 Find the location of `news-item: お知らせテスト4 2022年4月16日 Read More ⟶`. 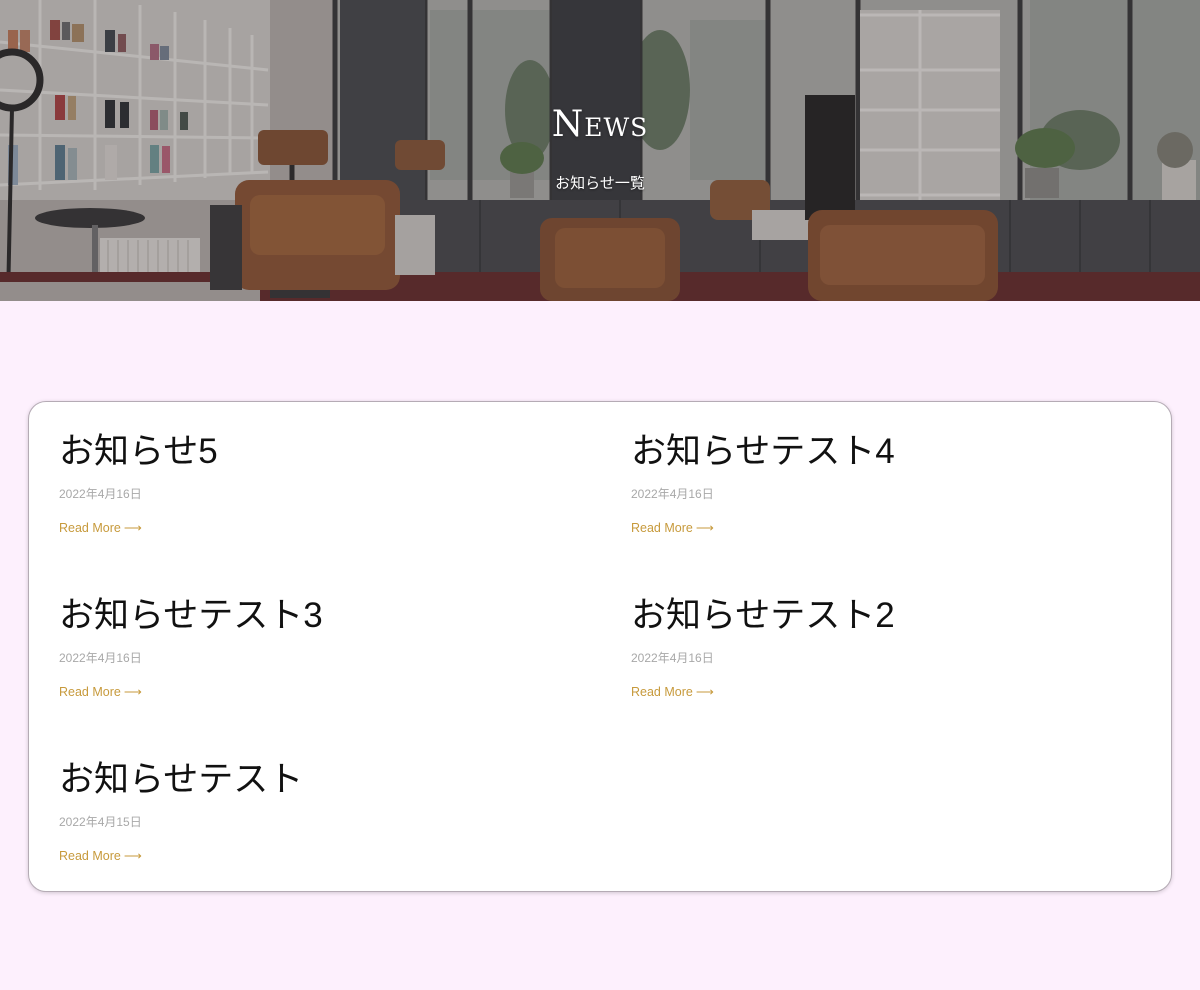

news-item: お知らせテスト4 2022年4月16日 Read More ⟶ is located at coordinates (881, 484).